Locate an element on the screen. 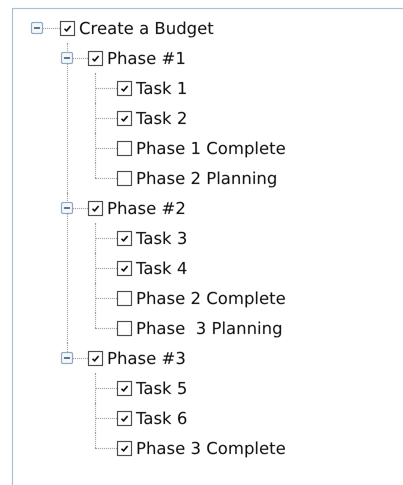  tree-item-label: Task 3 is located at coordinates (162, 238).